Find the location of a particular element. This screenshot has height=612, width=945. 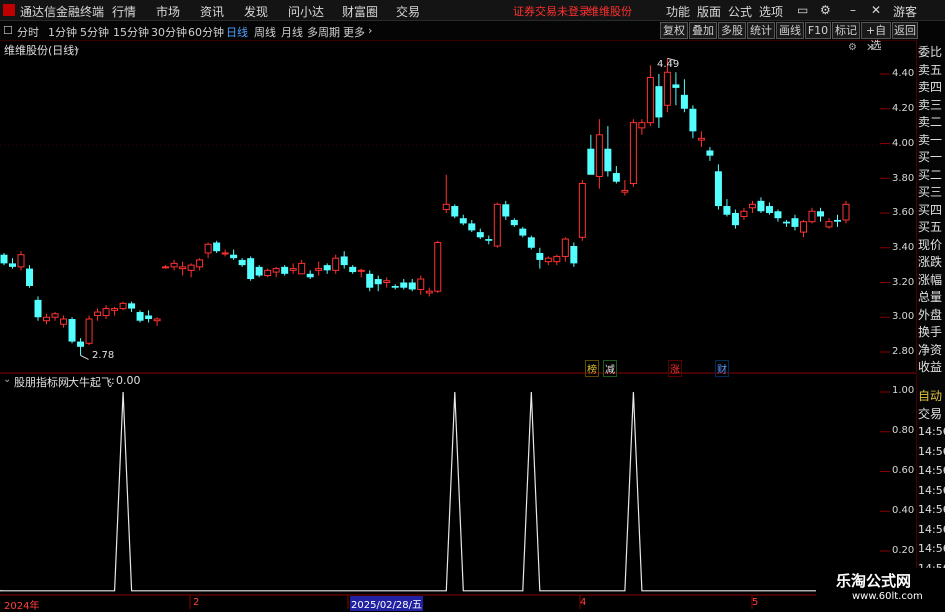

quote-tab: 换手 is located at coordinates (931, 332).